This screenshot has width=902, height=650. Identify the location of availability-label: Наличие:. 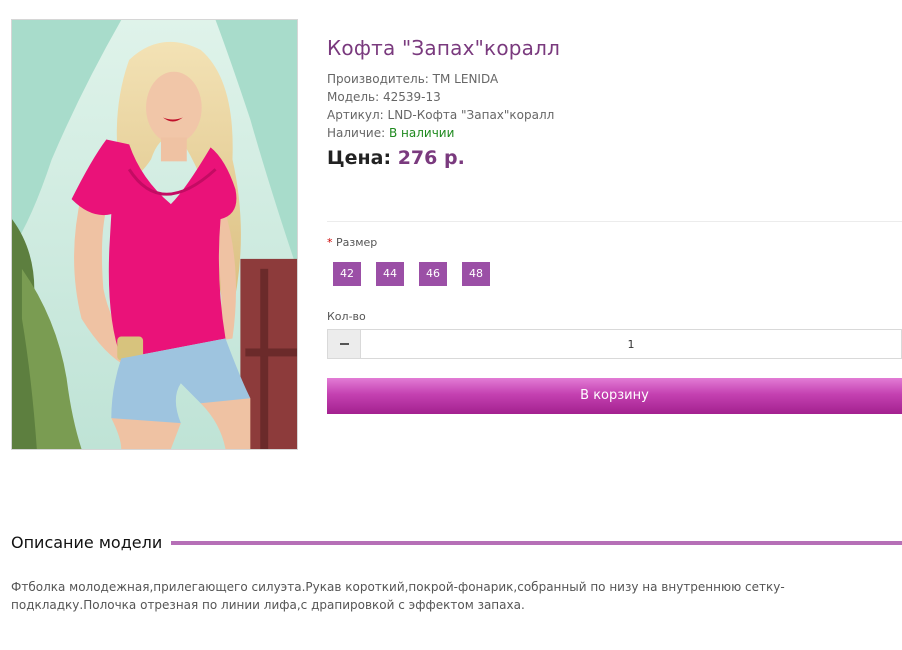
(356, 133).